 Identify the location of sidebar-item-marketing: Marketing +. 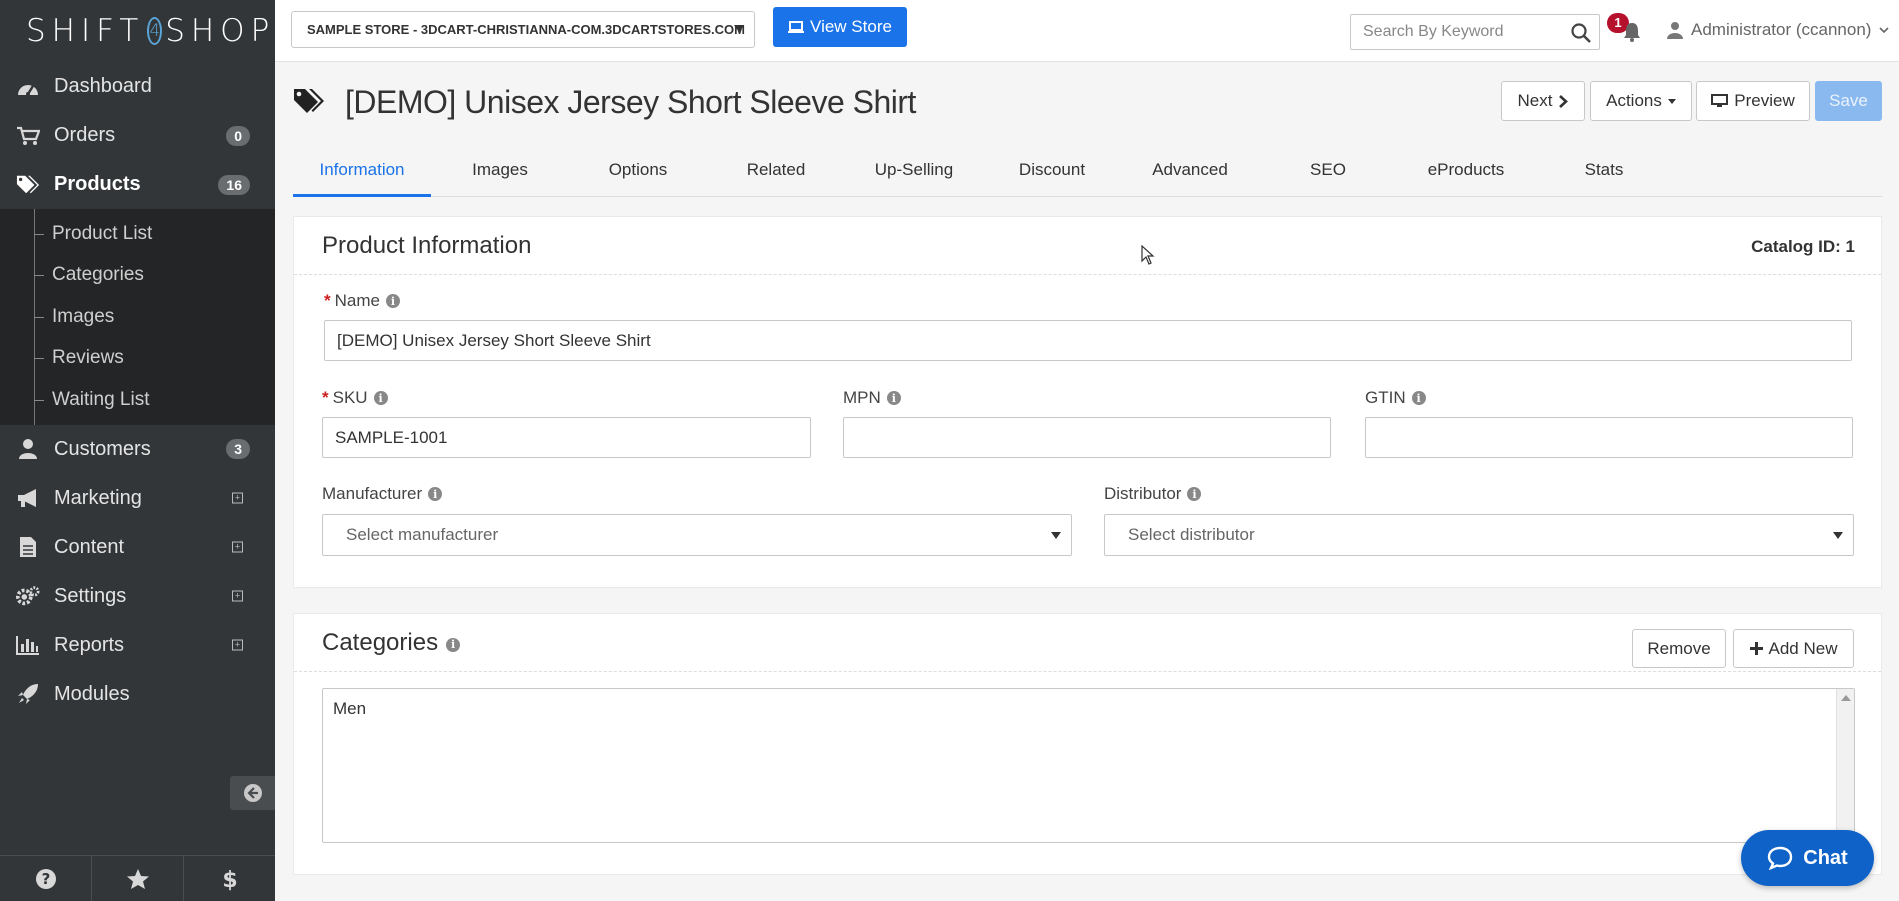
(137, 498).